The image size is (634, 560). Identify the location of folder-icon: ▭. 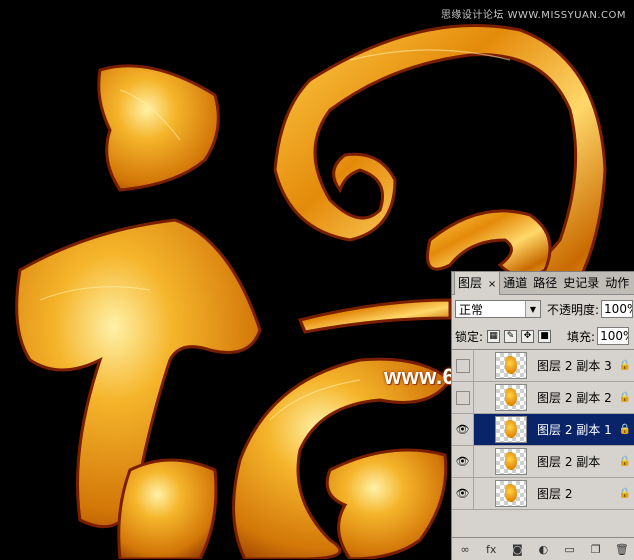
(570, 549).